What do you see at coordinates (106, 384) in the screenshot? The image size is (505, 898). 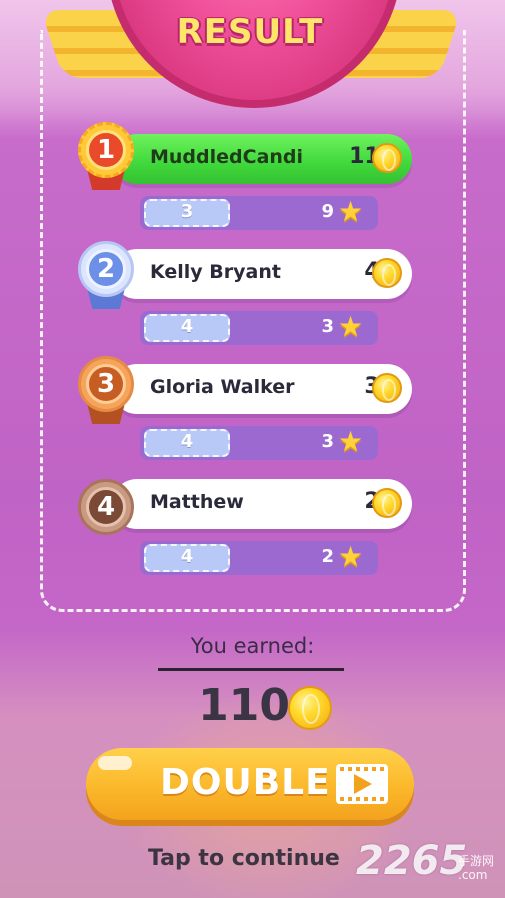 I see `rank-number: 3` at bounding box center [106, 384].